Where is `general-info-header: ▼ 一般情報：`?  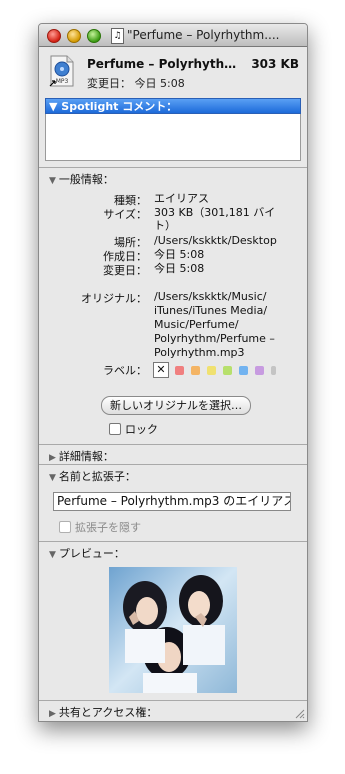 general-info-header: ▼ 一般情報： is located at coordinates (81, 179).